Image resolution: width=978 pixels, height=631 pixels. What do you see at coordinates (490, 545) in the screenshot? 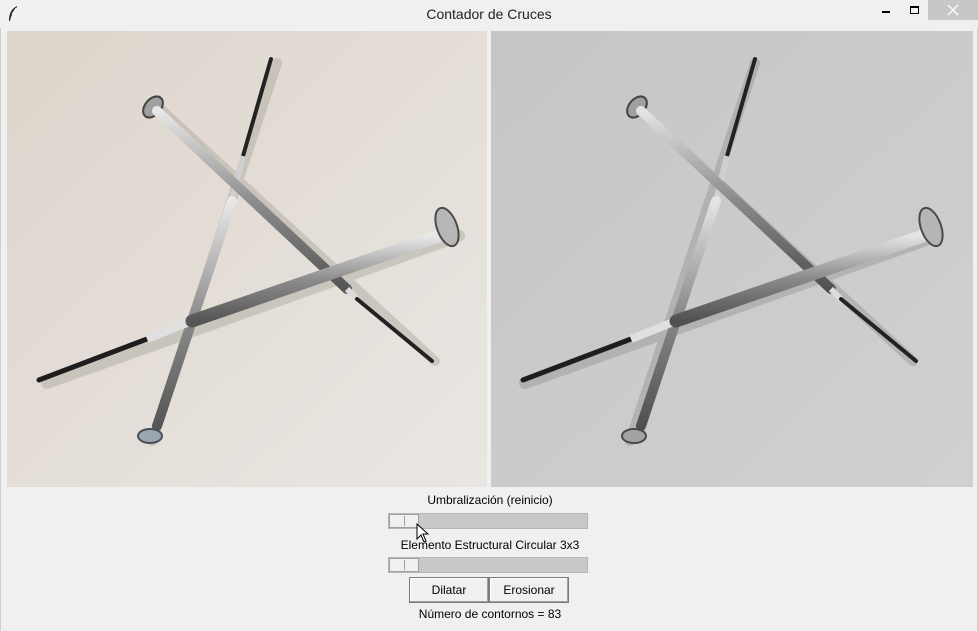
I see `struct-element-label: Elemento Estructural Circular 3x3` at bounding box center [490, 545].